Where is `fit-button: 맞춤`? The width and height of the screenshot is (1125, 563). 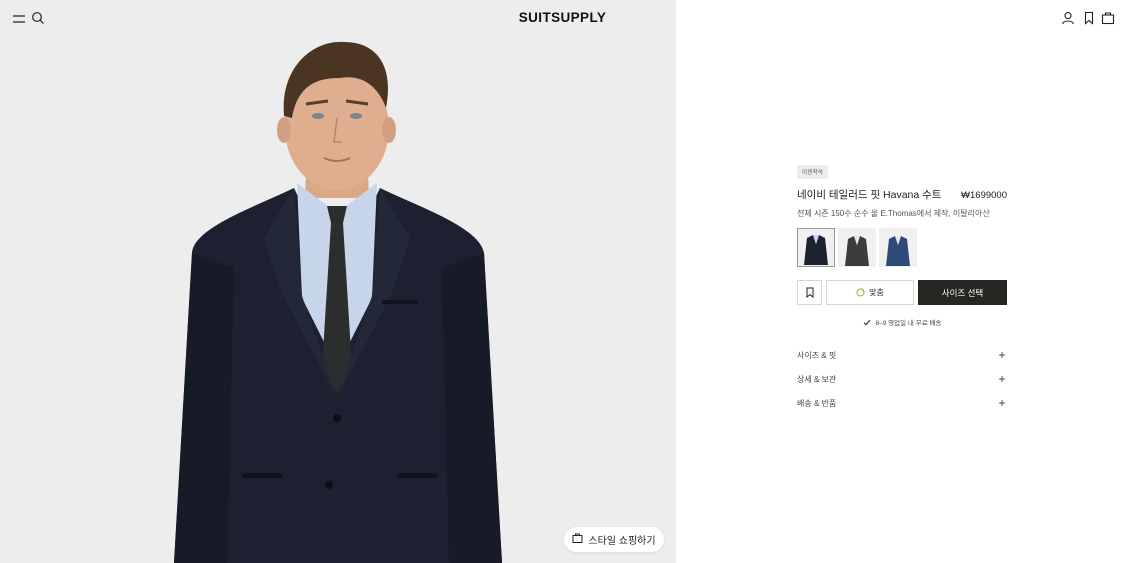 fit-button: 맞춤 is located at coordinates (870, 292).